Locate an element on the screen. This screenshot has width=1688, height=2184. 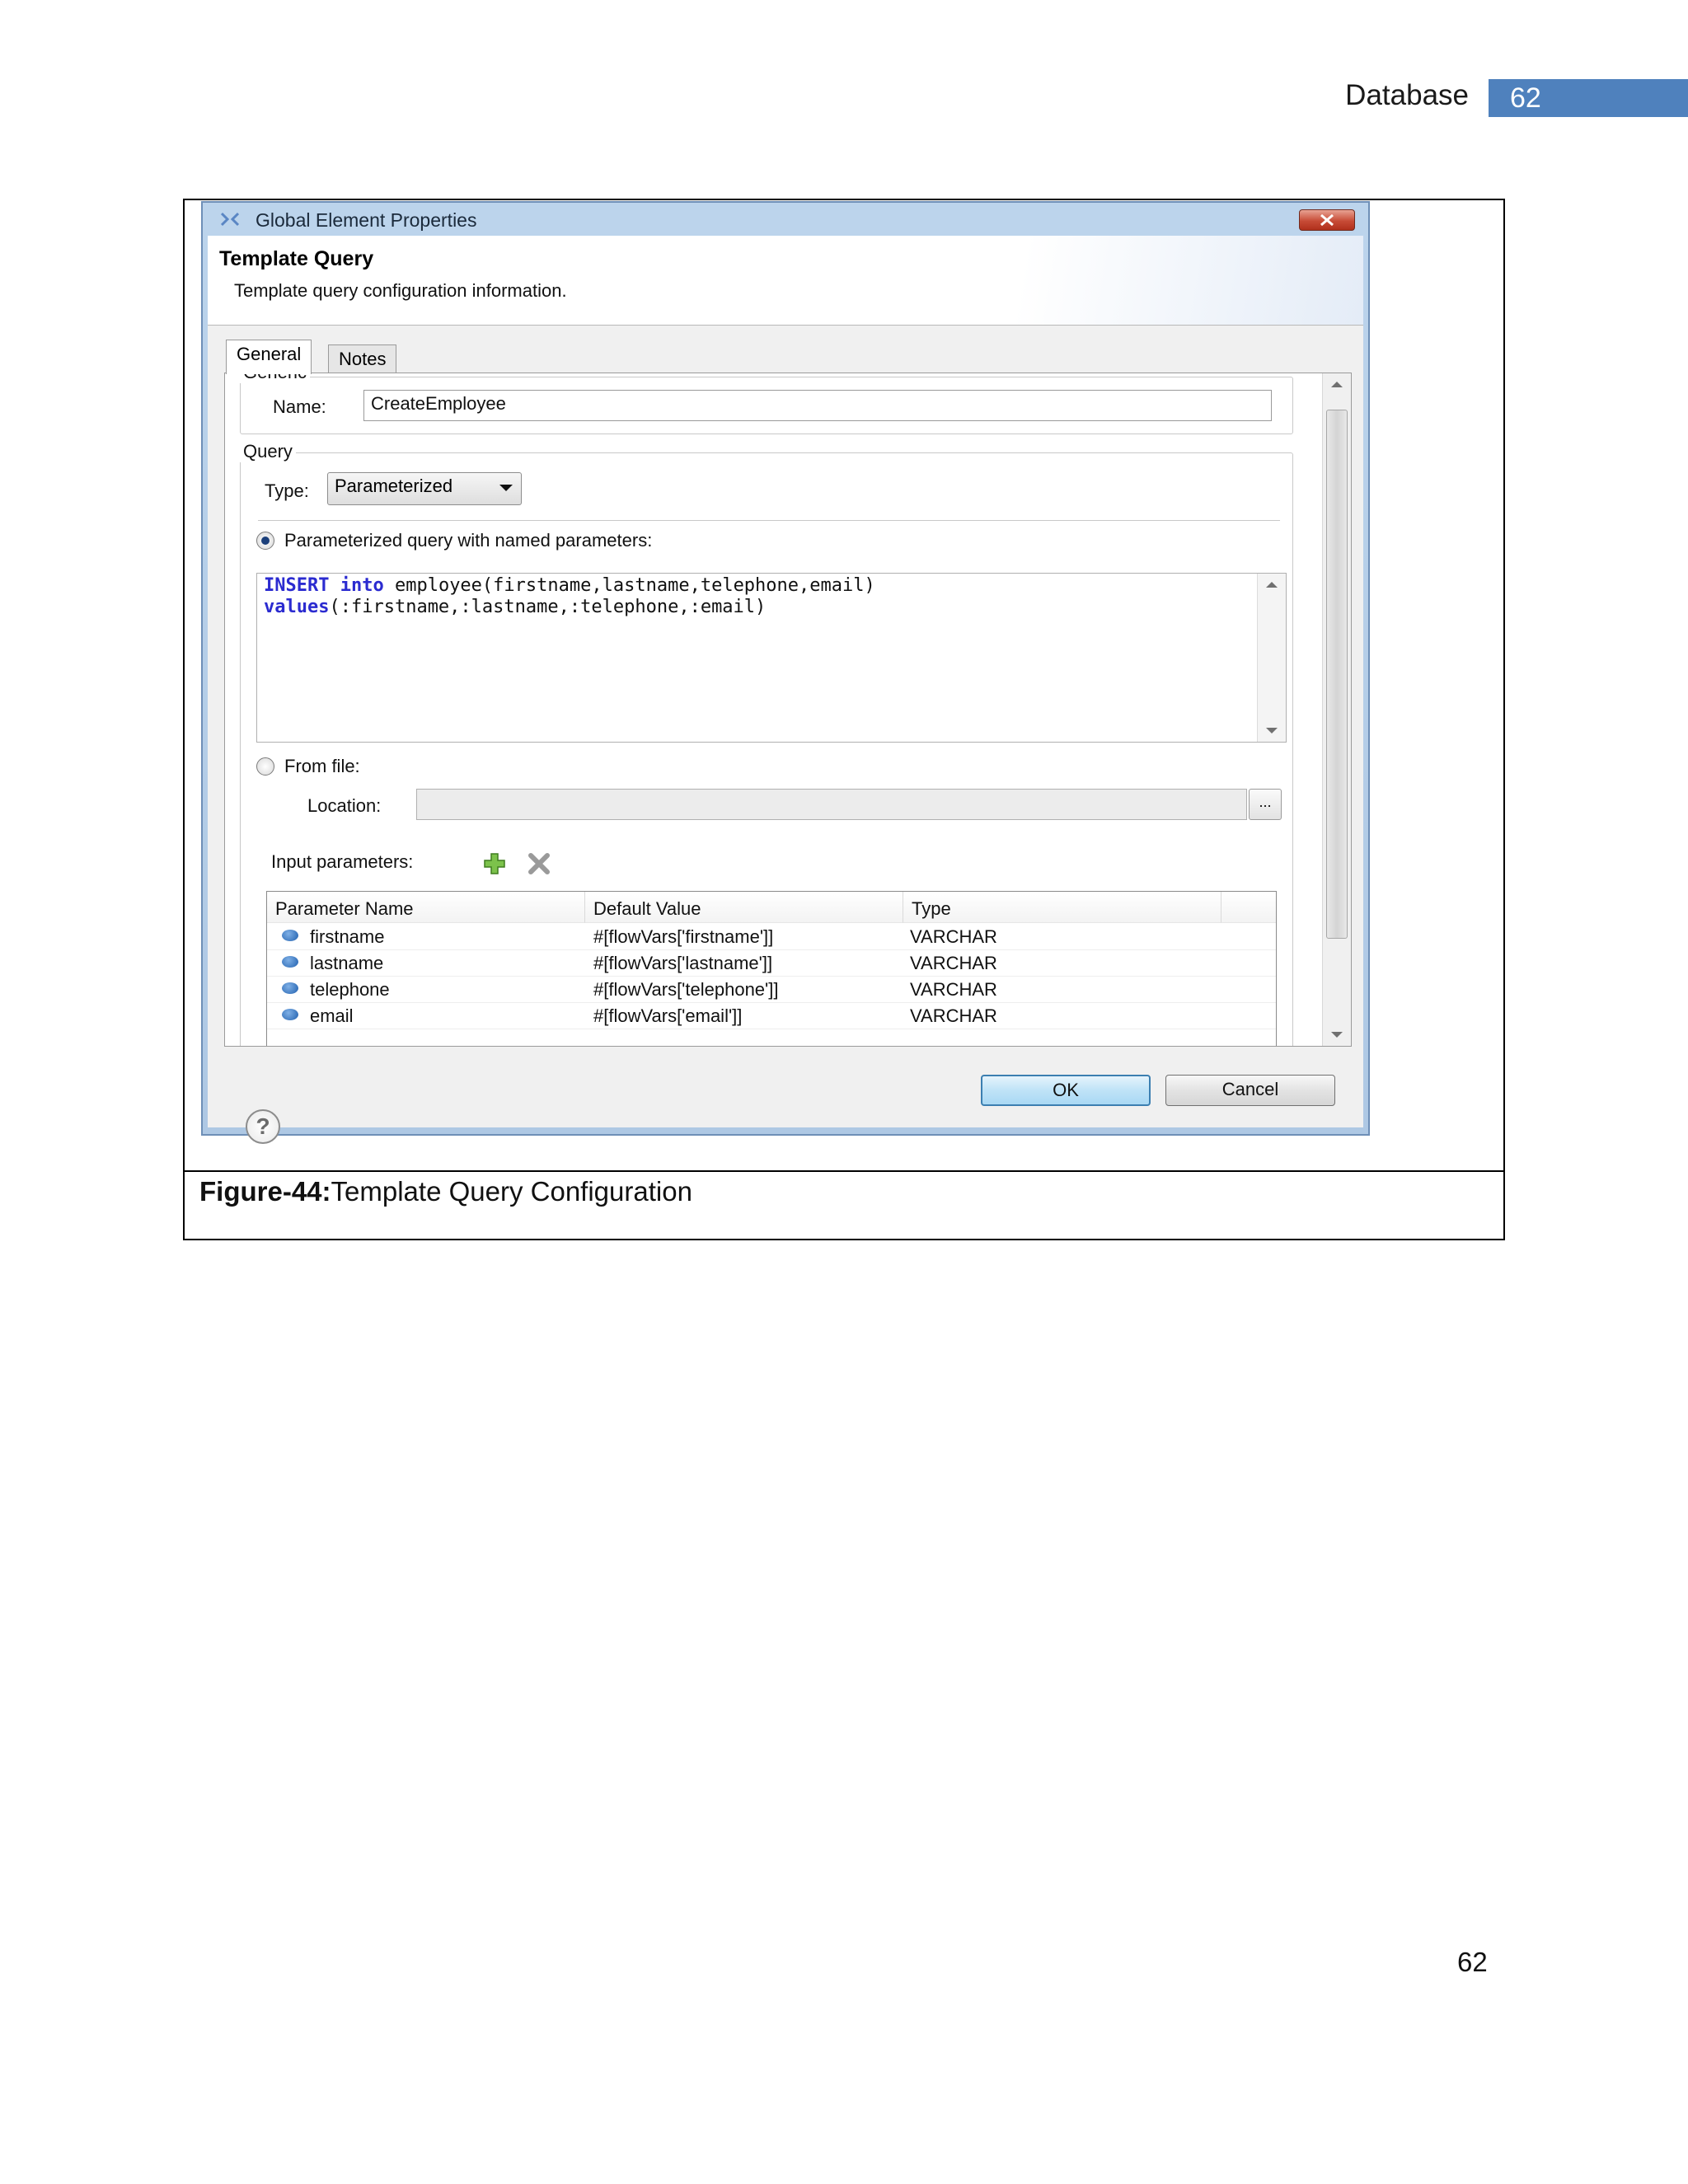
table-row: lastname #[flowVars['lastname']] VARCHAR is located at coordinates (772, 963).